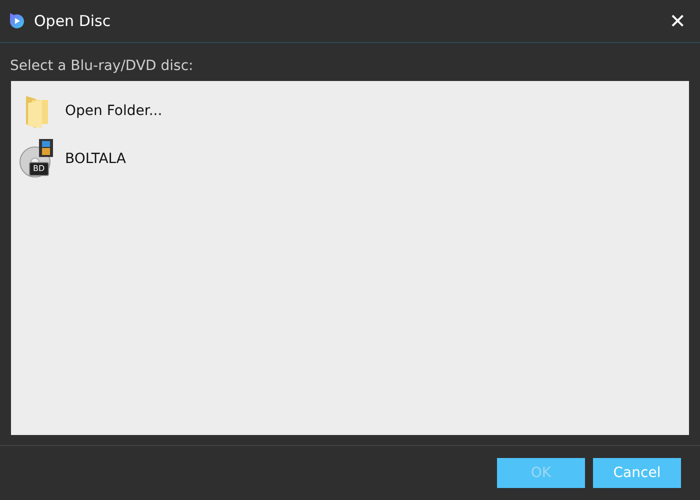  I want to click on prompt-label: Select a Blu-ray/DVD disc:, so click(101, 66).